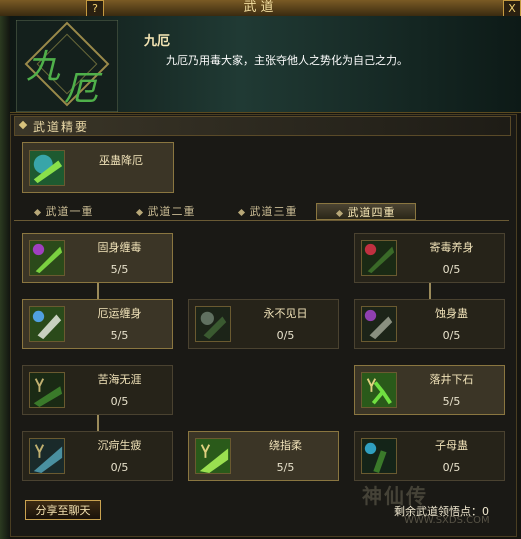 Image resolution: width=521 pixels, height=539 pixels. What do you see at coordinates (287, 60) in the screenshot?
I see `school-description: 九厄乃用毒大家，主张夺他人之势化为自己之力。` at bounding box center [287, 60].